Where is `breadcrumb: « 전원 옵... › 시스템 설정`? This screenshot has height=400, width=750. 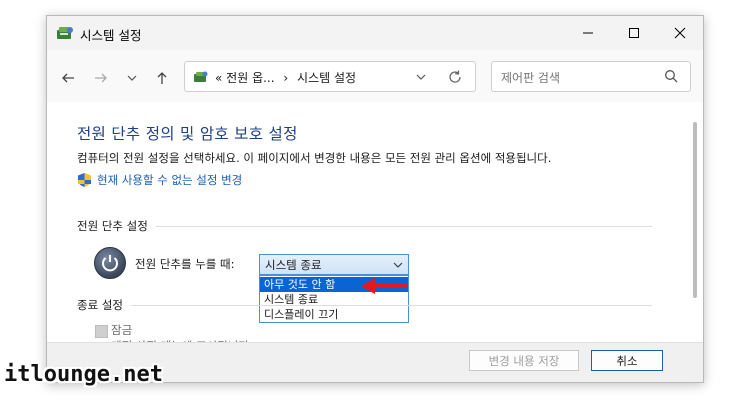
breadcrumb: « 전원 옵... › 시스템 설정 is located at coordinates (285, 77).